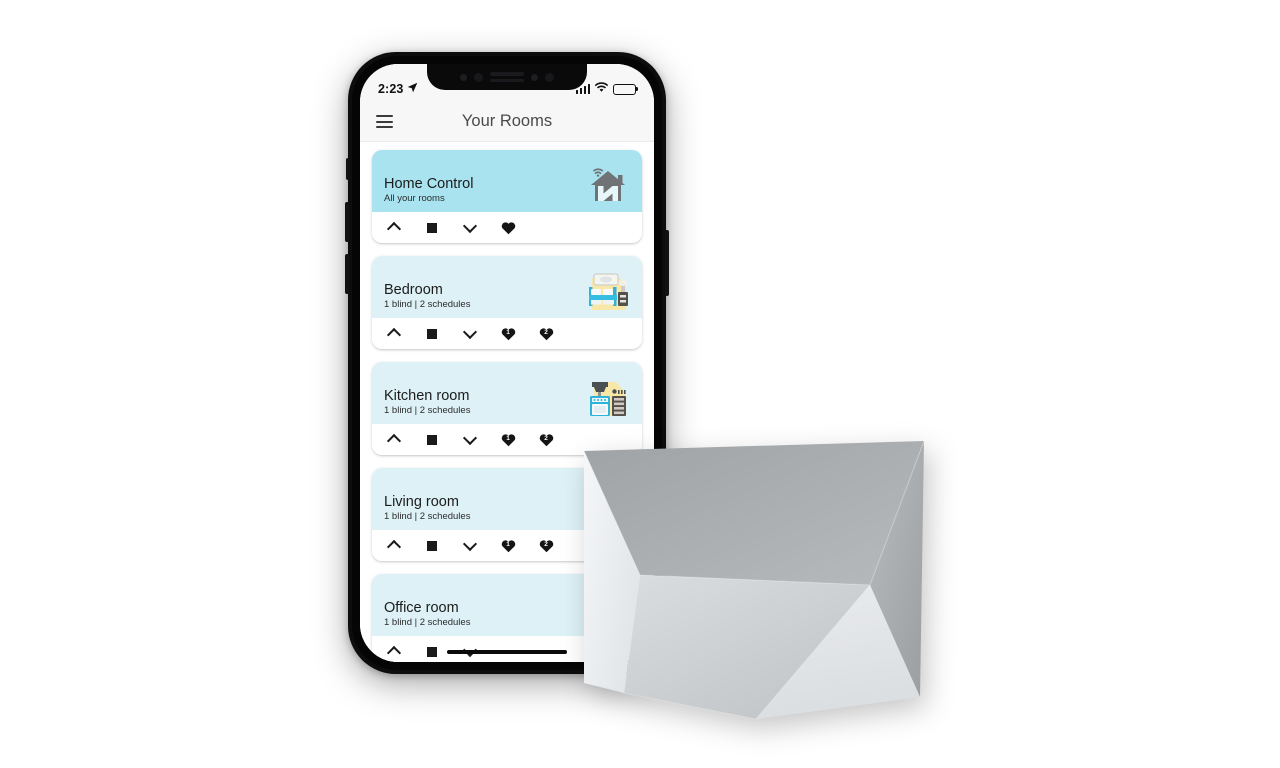 The image size is (1280, 768). Describe the element at coordinates (549, 77) in the screenshot. I see `dot-projector-icon` at that location.